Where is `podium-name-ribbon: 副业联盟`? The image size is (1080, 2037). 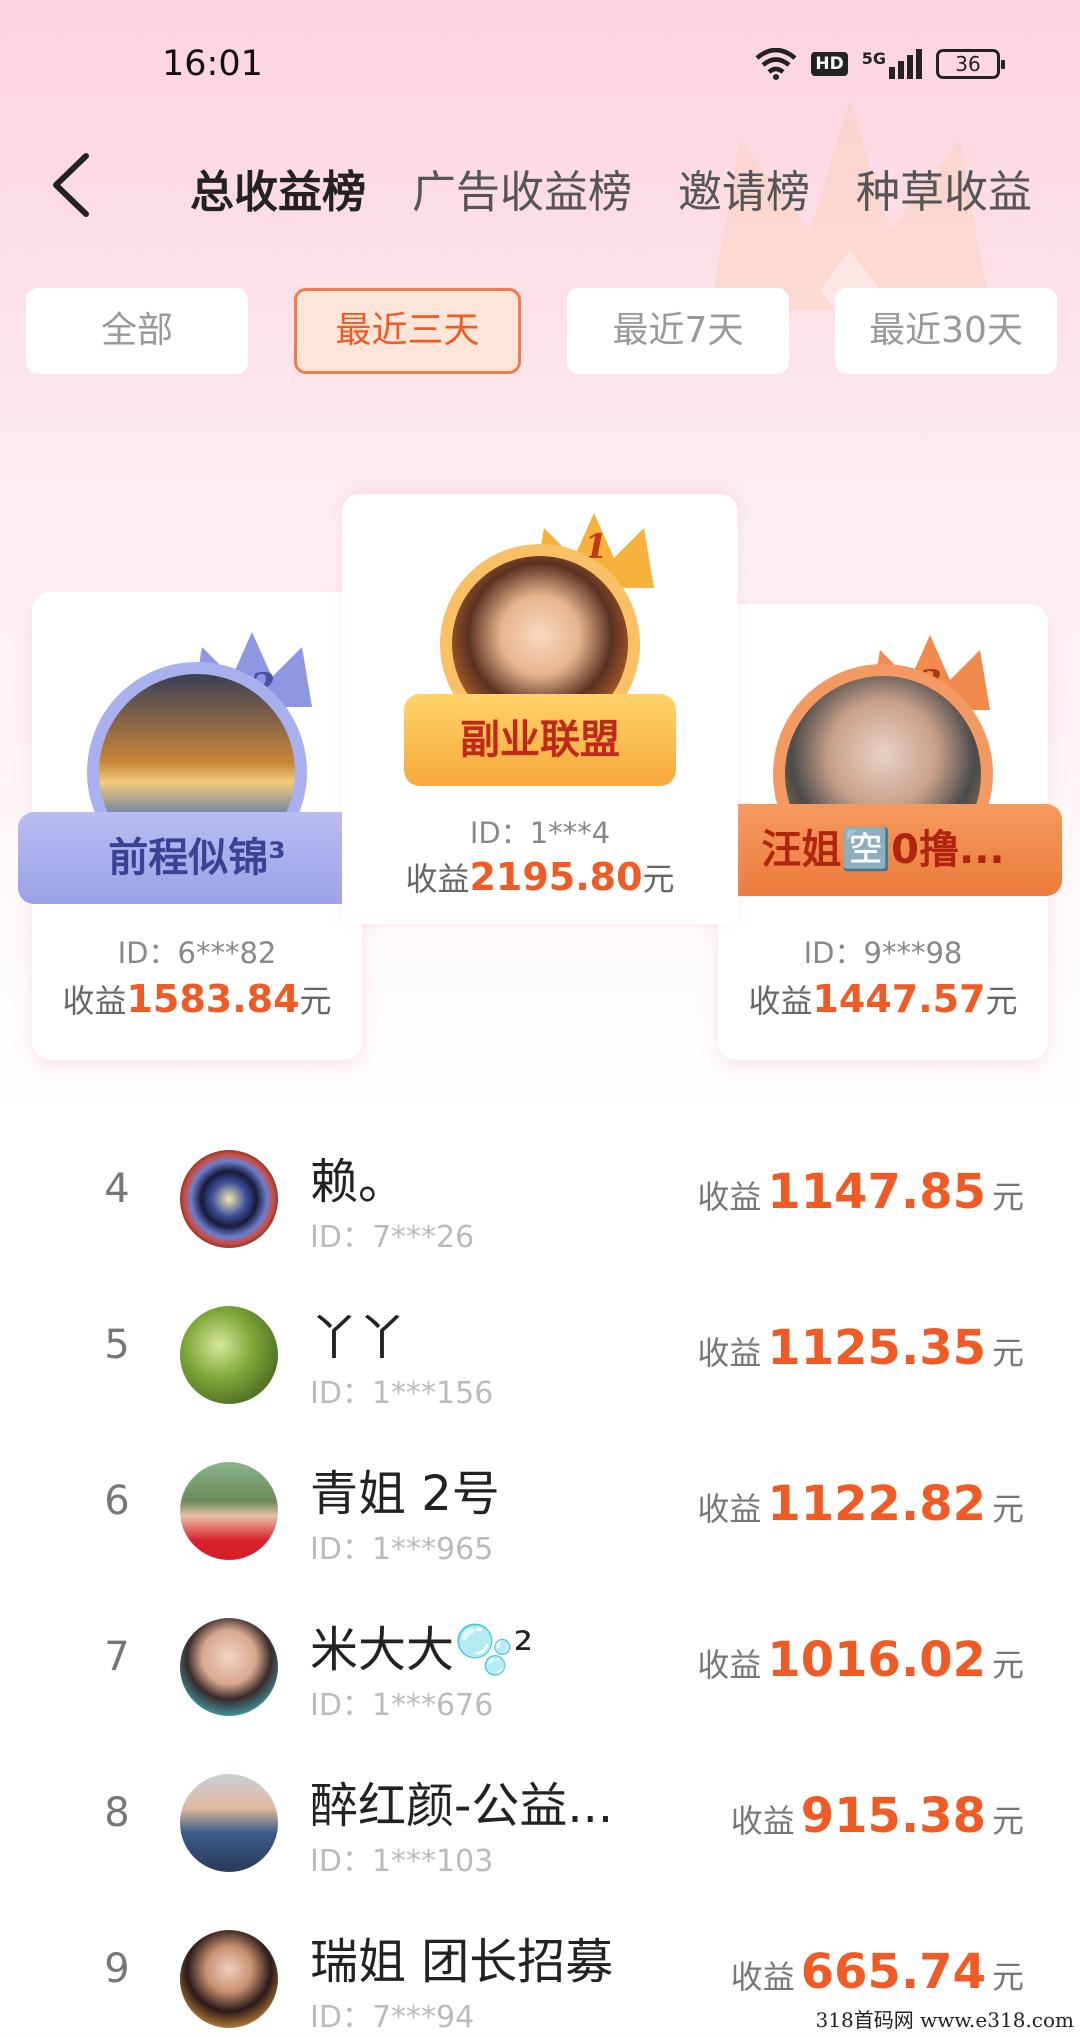
podium-name-ribbon: 副业联盟 is located at coordinates (540, 740).